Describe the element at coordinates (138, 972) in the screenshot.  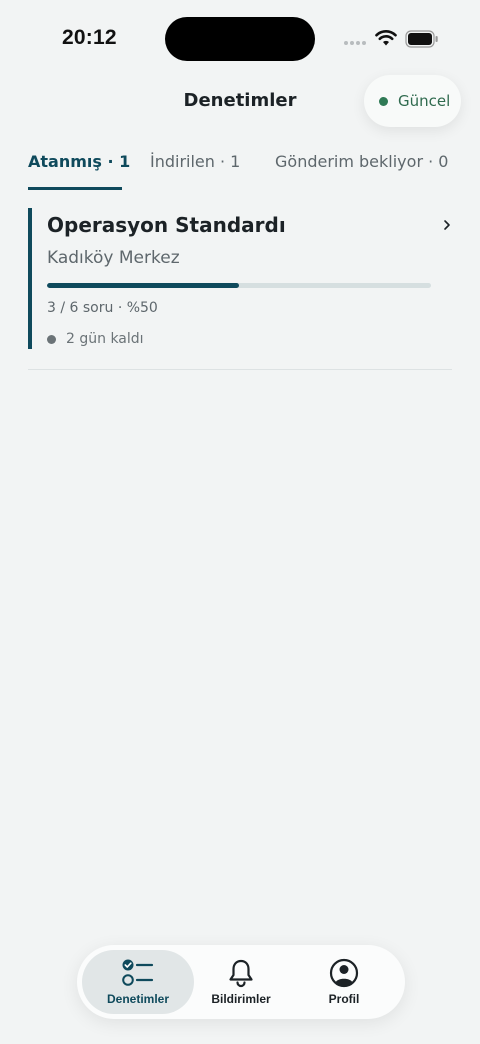
I see `checklist-icon` at that location.